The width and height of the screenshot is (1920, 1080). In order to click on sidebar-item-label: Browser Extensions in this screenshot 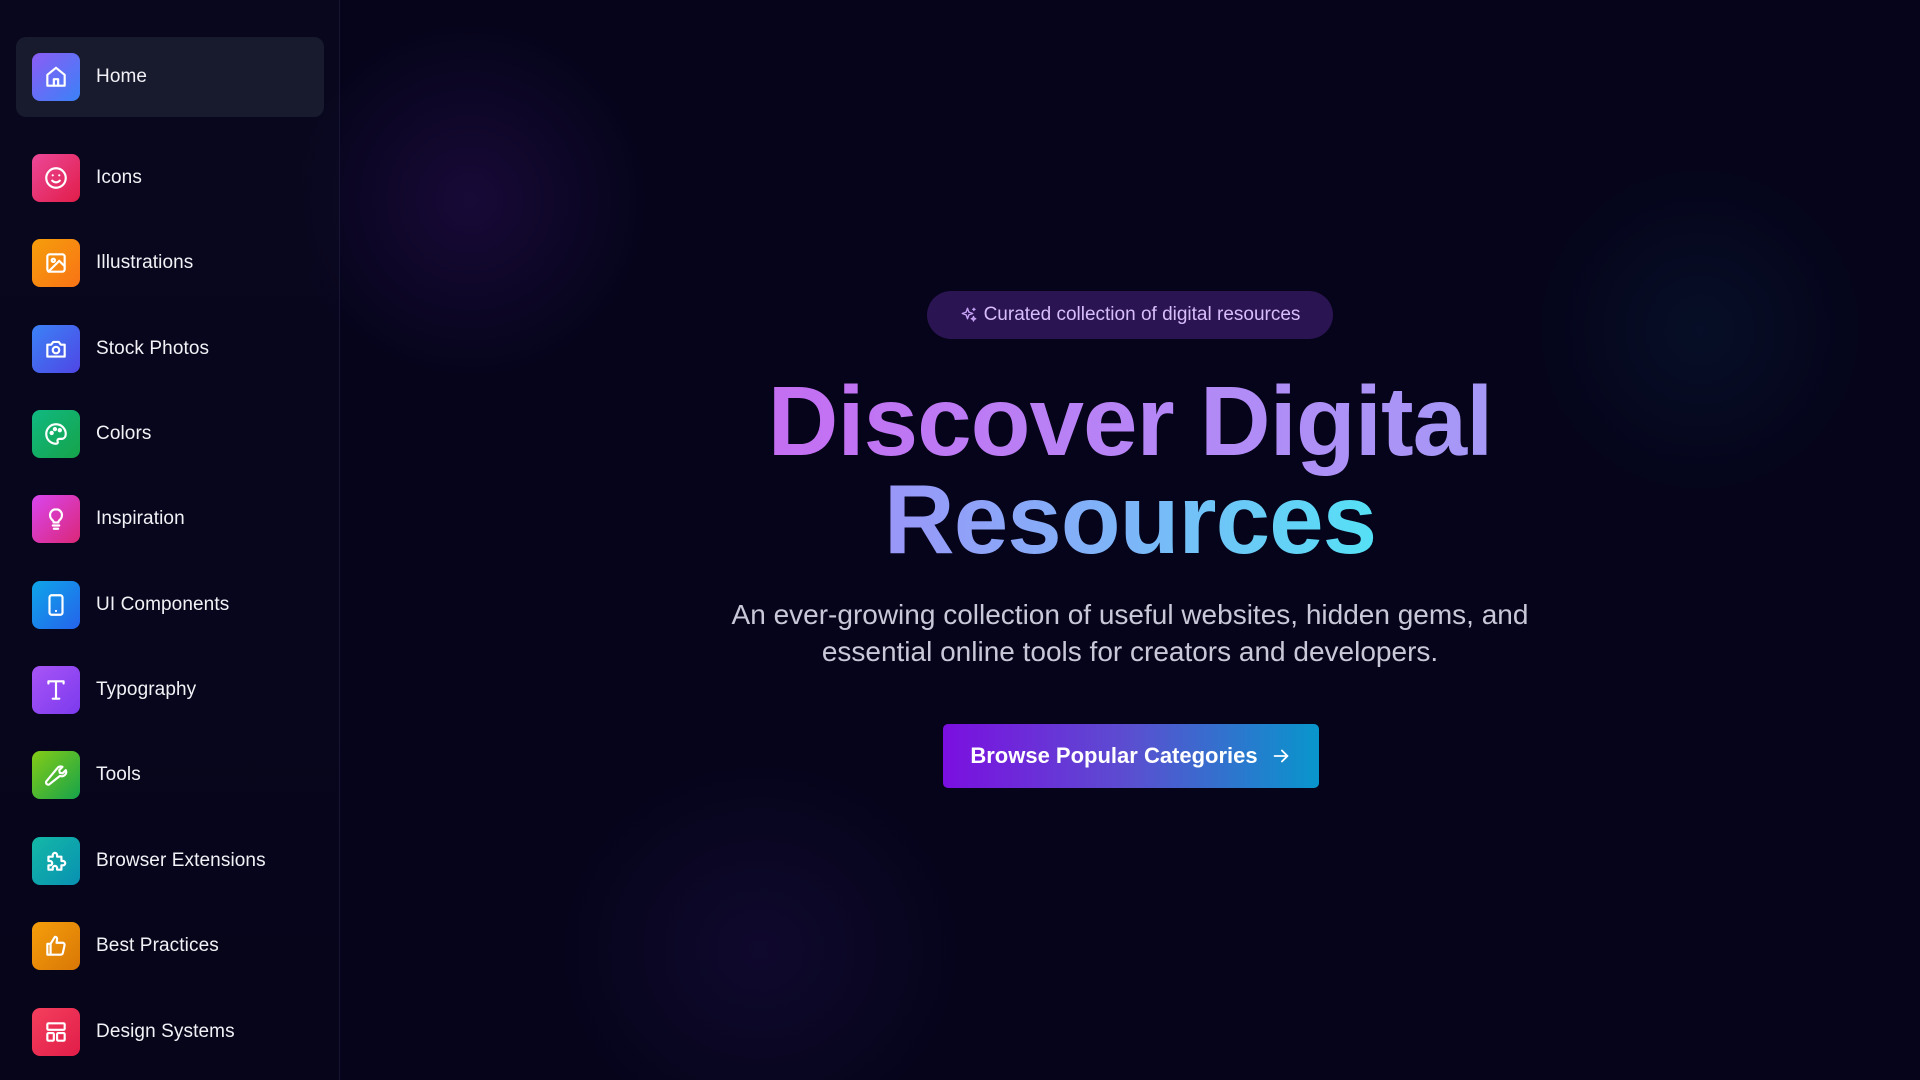, I will do `click(181, 860)`.